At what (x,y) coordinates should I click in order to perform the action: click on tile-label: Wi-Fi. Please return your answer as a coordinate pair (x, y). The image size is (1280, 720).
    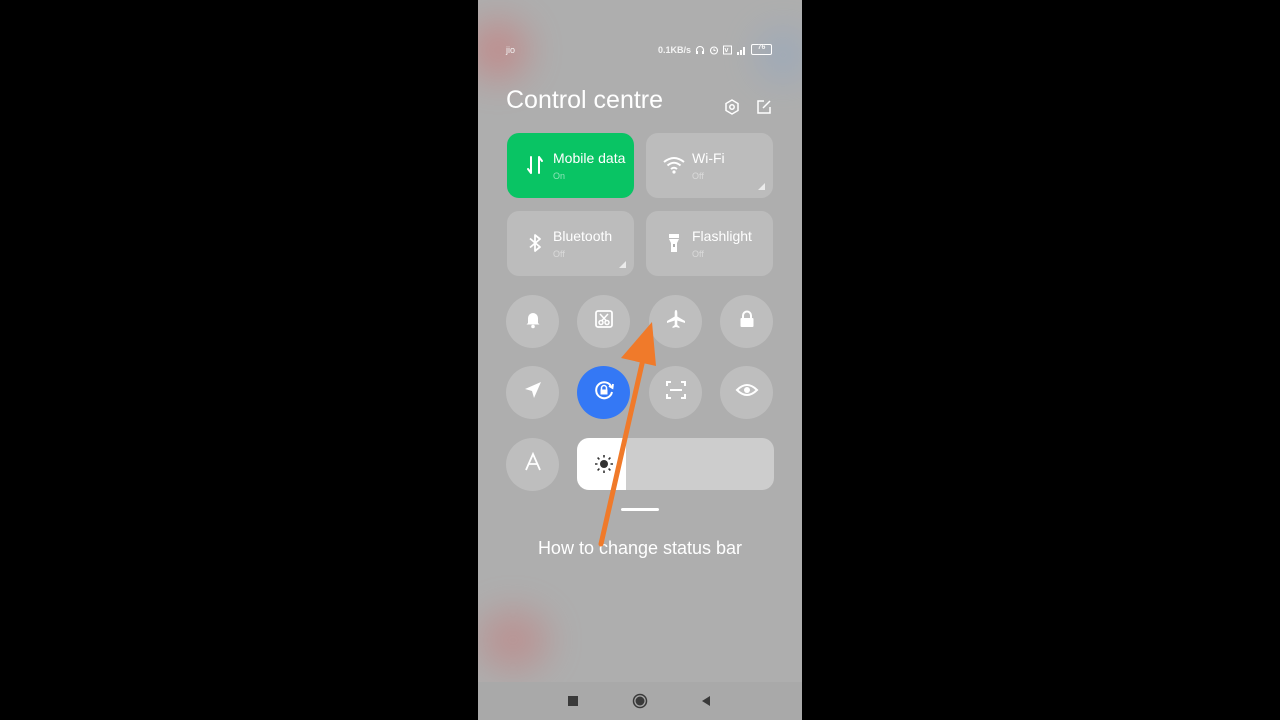
    Looking at the image, I should click on (708, 158).